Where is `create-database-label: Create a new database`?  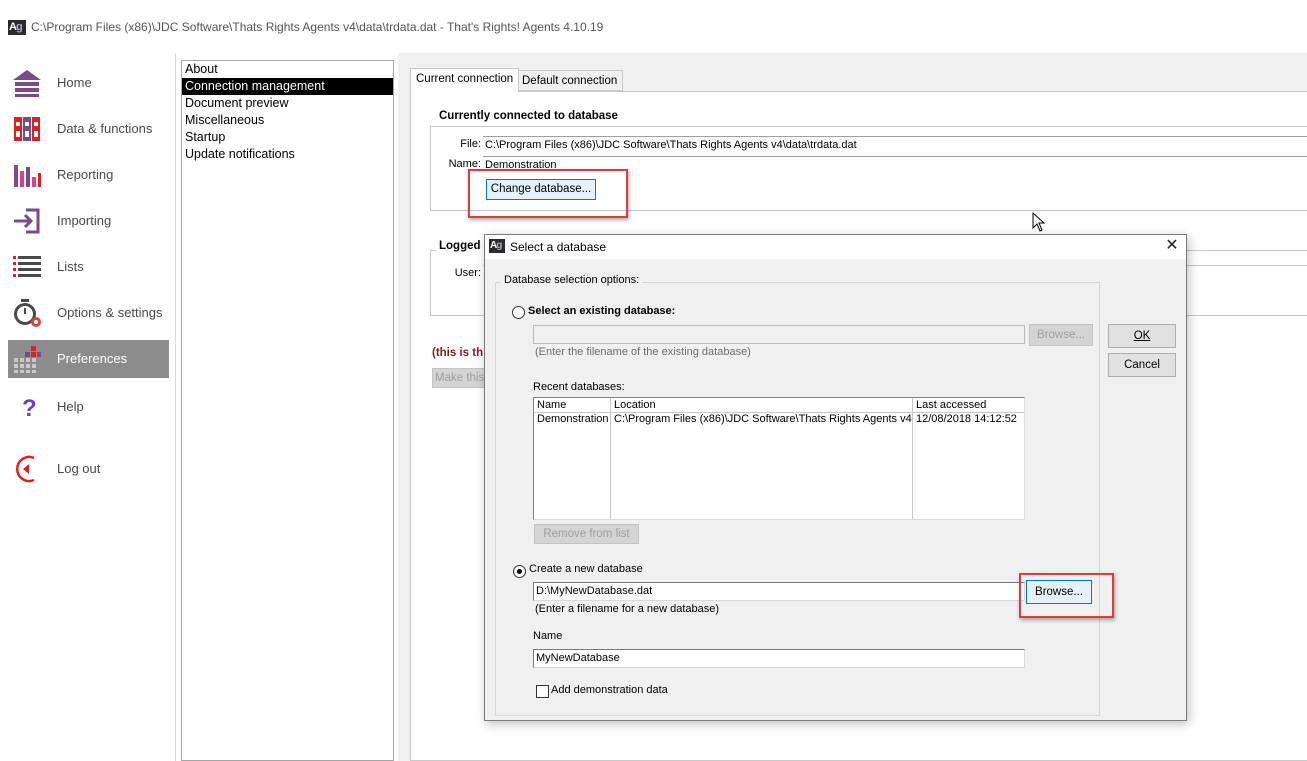 create-database-label: Create a new database is located at coordinates (586, 569).